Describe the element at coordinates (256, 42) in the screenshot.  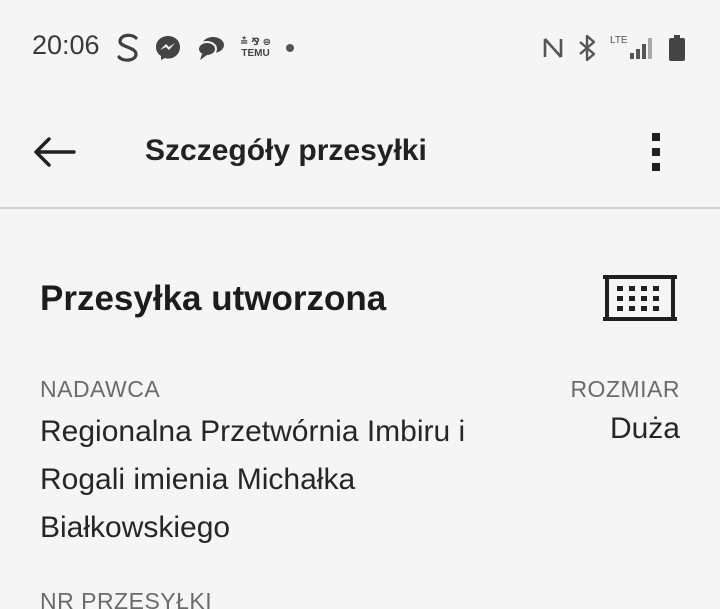
I see `temu-icon-top: ≛ ⅋ ⊜` at that location.